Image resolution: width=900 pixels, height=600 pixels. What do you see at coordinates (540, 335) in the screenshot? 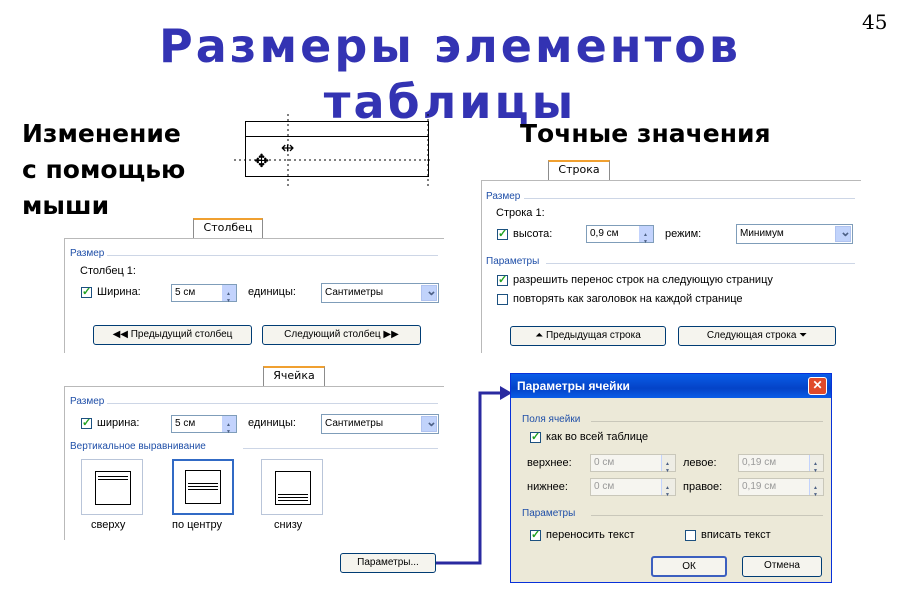
I see `previous-icon: ⏶` at bounding box center [540, 335].